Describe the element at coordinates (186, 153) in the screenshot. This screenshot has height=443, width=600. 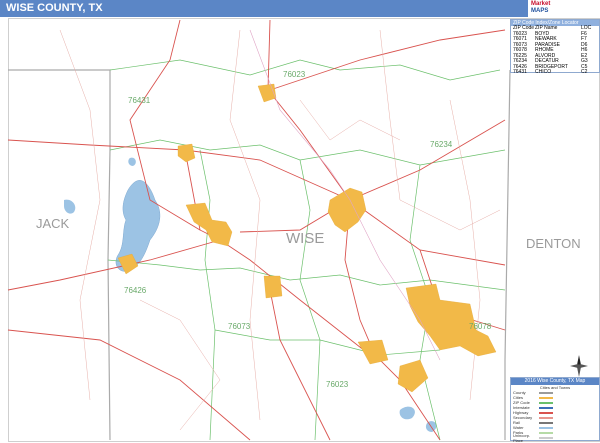
I see `city-chico` at that location.